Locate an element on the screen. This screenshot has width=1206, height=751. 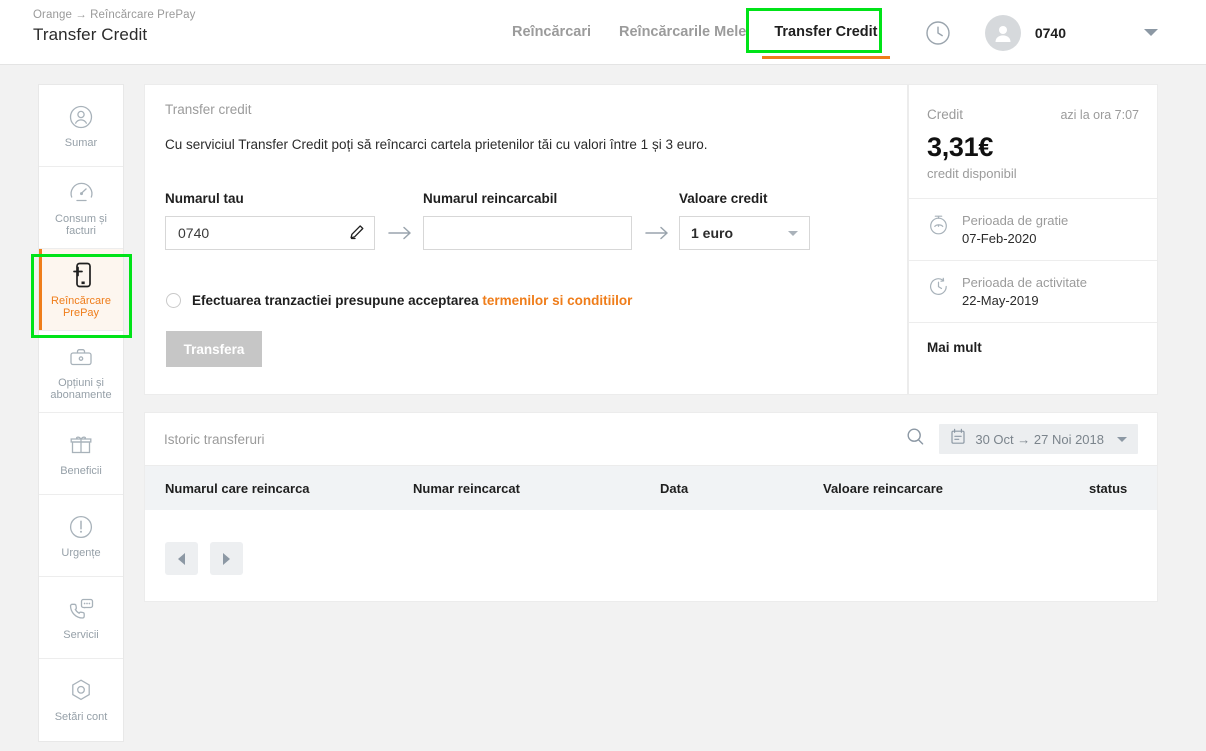
user-circle-icon is located at coordinates (81, 117).